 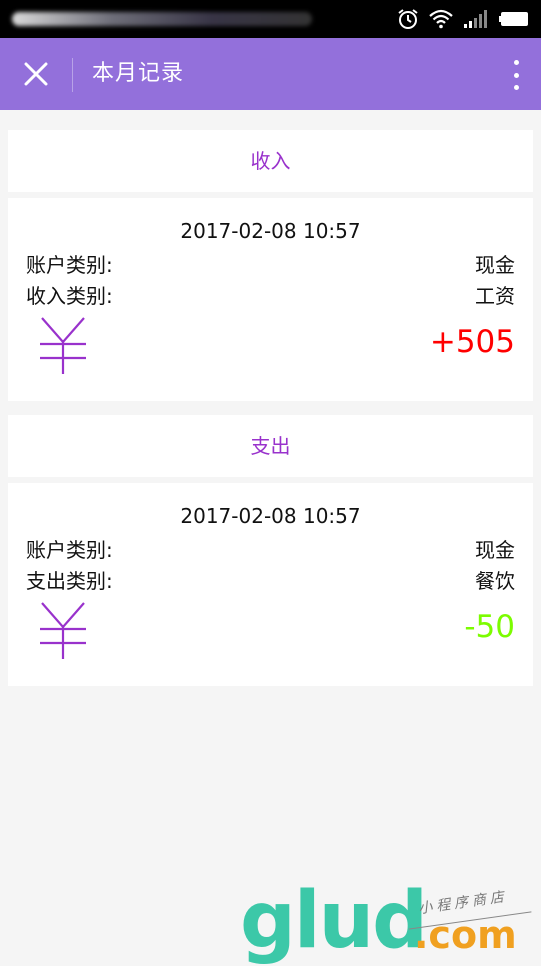 What do you see at coordinates (270, 579) in the screenshot?
I see `expense-type-row: 支出类别: 餐饮` at bounding box center [270, 579].